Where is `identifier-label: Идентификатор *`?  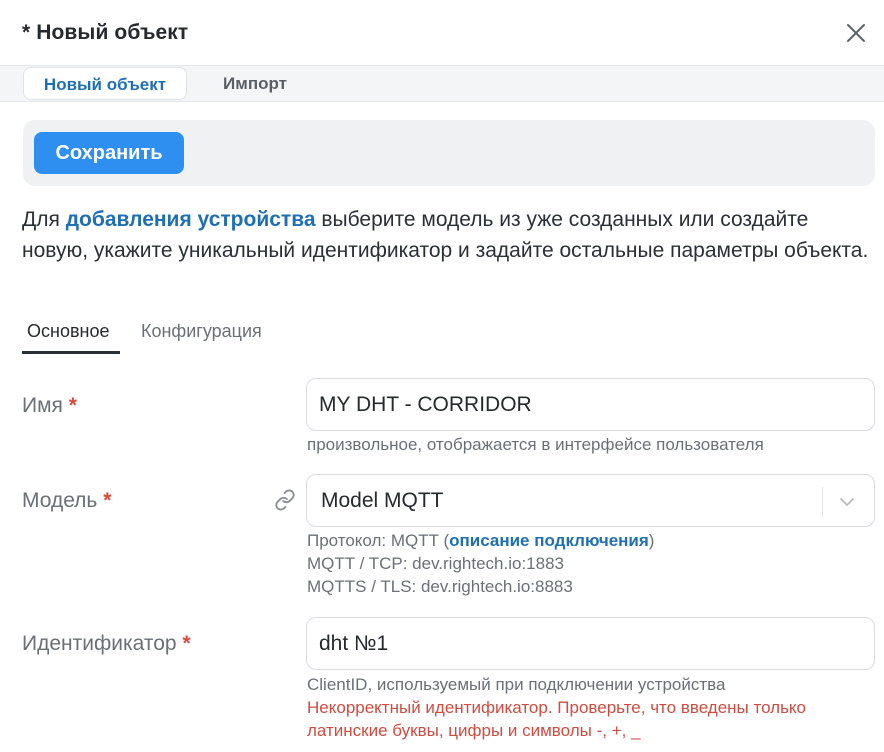 identifier-label: Идентификатор * is located at coordinates (106, 644).